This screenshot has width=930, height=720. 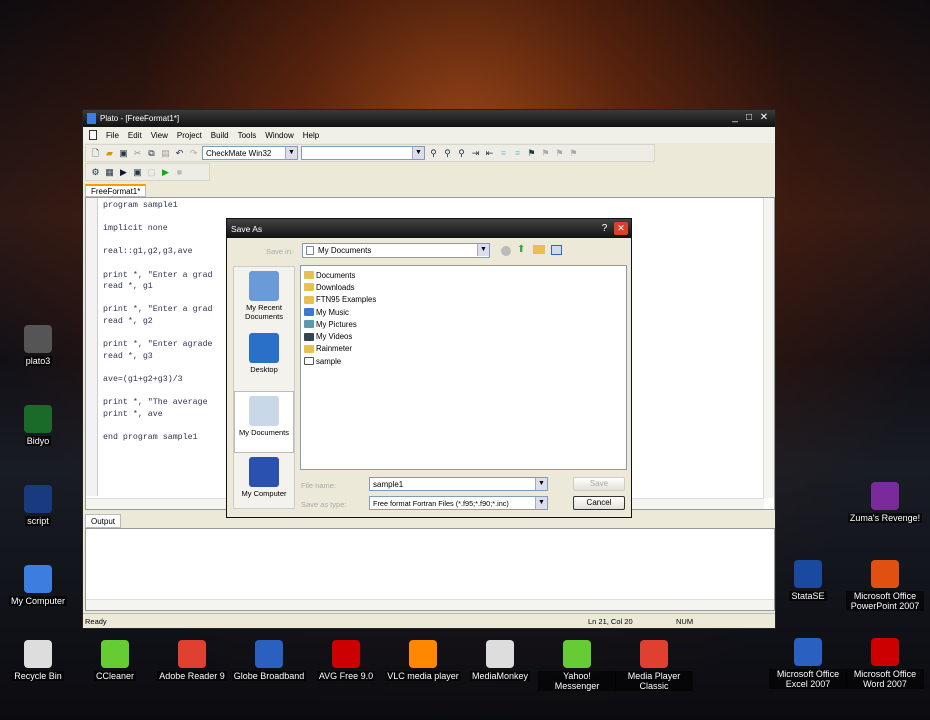 I want to click on output-horizontal-scrollbar, so click(x=430, y=604).